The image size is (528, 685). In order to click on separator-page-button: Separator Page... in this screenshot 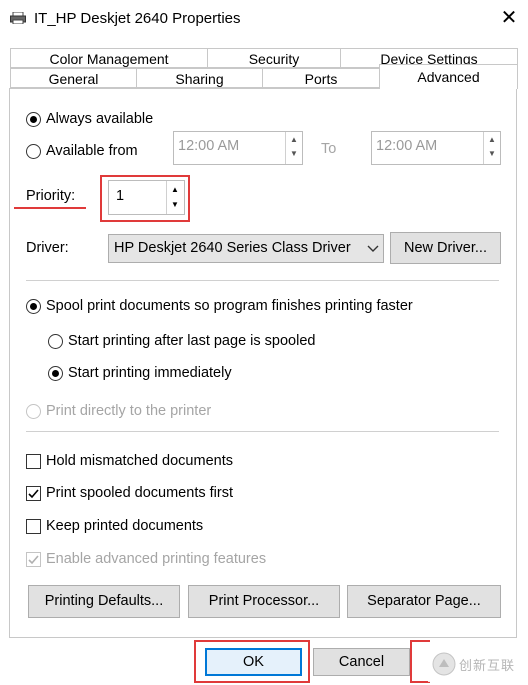, I will do `click(424, 601)`.